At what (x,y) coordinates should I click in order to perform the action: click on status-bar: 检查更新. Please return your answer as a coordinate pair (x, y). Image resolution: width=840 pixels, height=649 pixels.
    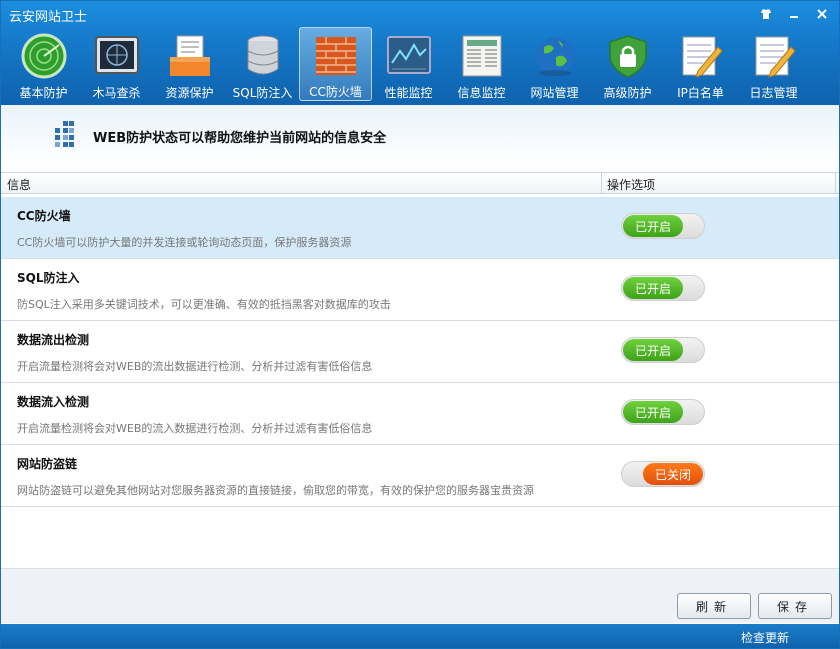
    Looking at the image, I should click on (420, 636).